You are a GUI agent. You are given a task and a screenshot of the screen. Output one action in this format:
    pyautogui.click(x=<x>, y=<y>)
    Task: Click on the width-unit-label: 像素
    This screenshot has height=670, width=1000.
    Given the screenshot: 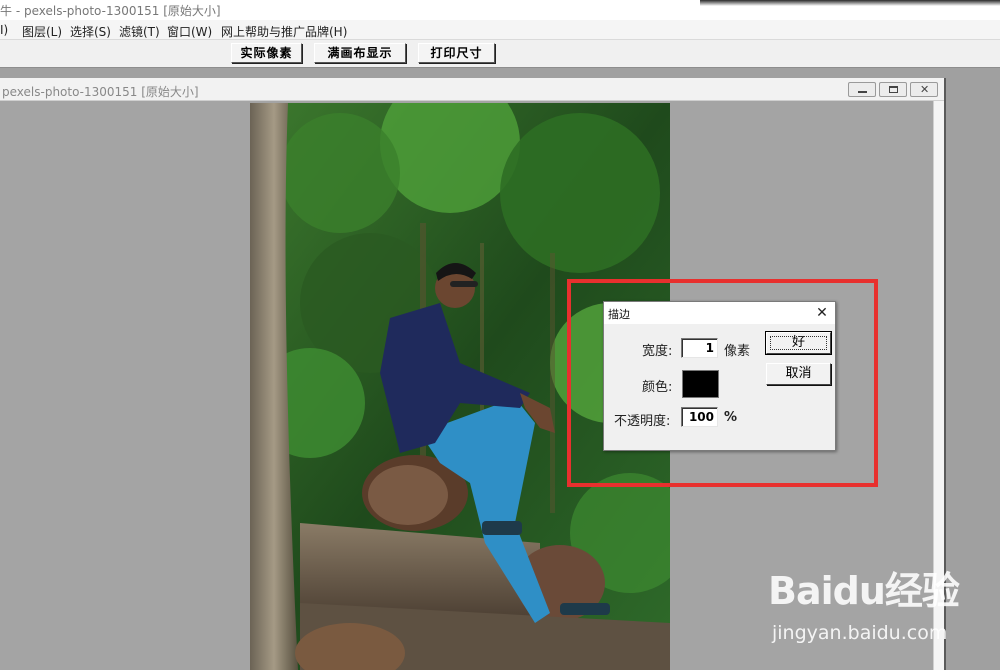 What is the action you would take?
    pyautogui.click(x=737, y=351)
    